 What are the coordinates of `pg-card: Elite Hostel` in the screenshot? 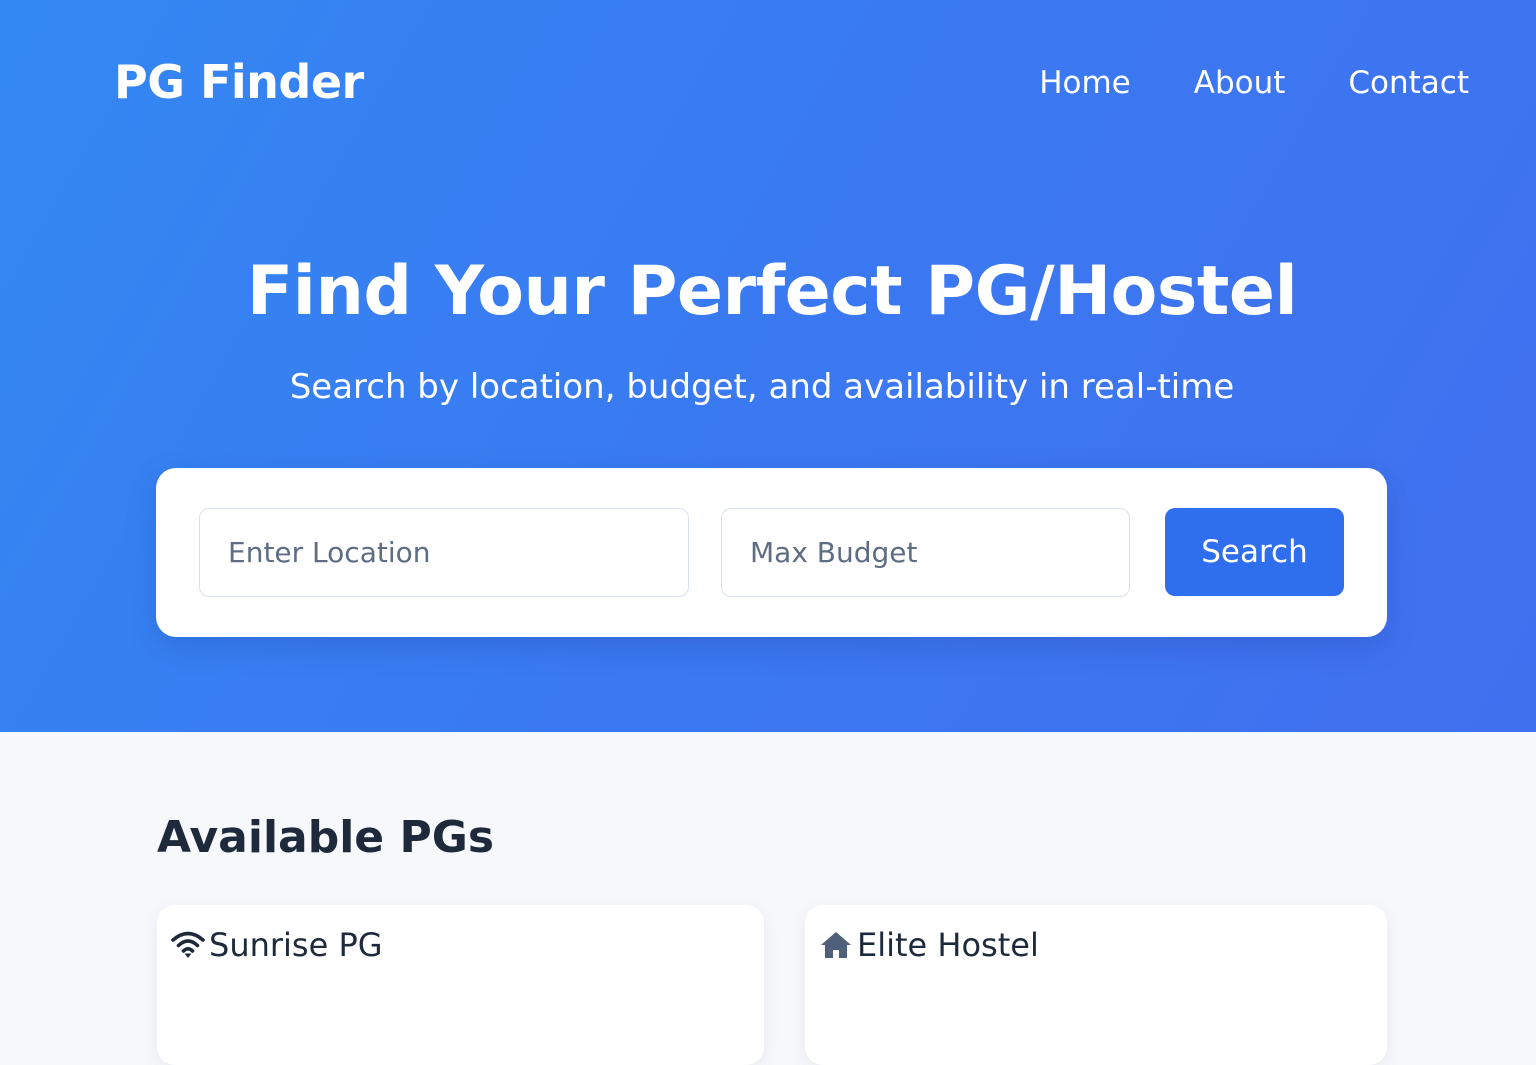 It's located at (1096, 985).